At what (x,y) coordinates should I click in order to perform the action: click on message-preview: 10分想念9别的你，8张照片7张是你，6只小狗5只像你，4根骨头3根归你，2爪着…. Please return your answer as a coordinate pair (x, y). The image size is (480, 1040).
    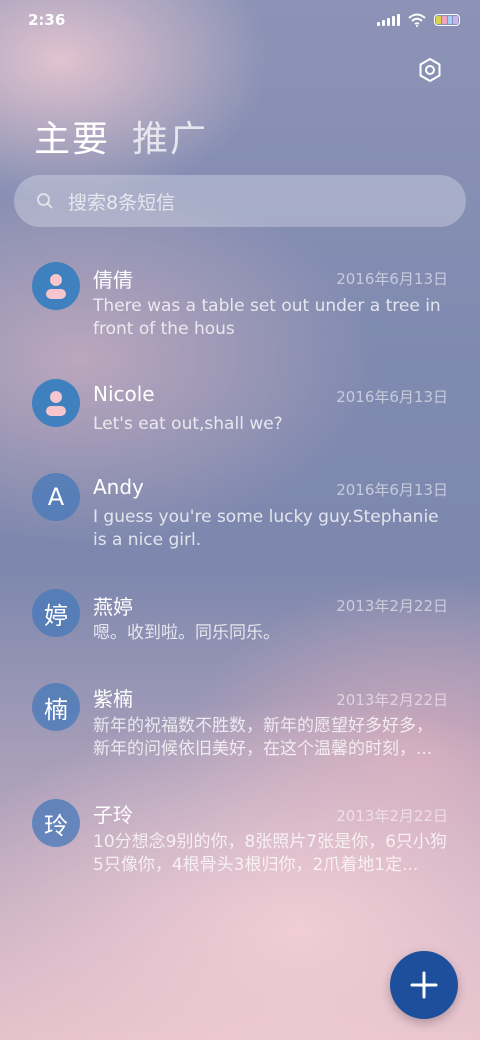
    Looking at the image, I should click on (270, 853).